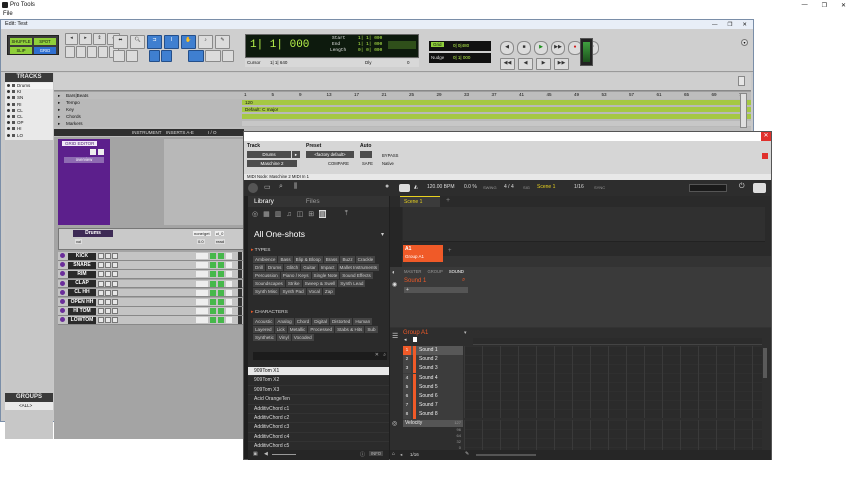 The width and height of the screenshot is (850, 478). I want to click on pattern-slot-a1: A1 Group A1, so click(423, 253).